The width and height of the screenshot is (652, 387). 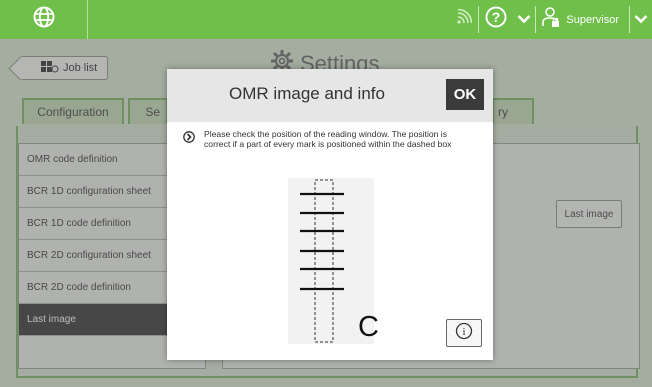 I want to click on omr-image-letter: C, so click(x=368, y=327).